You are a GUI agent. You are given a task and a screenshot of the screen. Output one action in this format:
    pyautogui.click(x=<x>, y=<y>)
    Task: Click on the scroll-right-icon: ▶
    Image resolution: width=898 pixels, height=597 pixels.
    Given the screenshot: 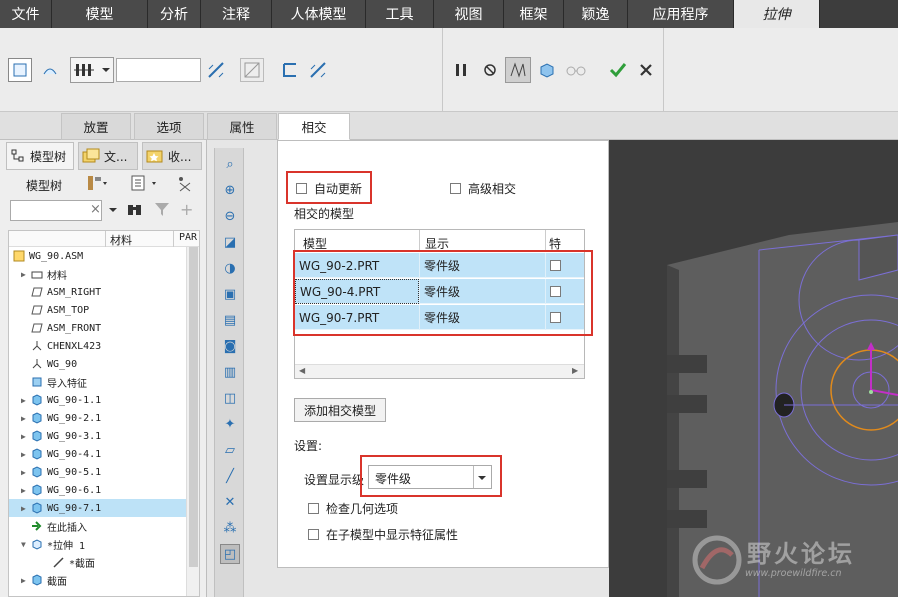 What is the action you would take?
    pyautogui.click(x=575, y=370)
    